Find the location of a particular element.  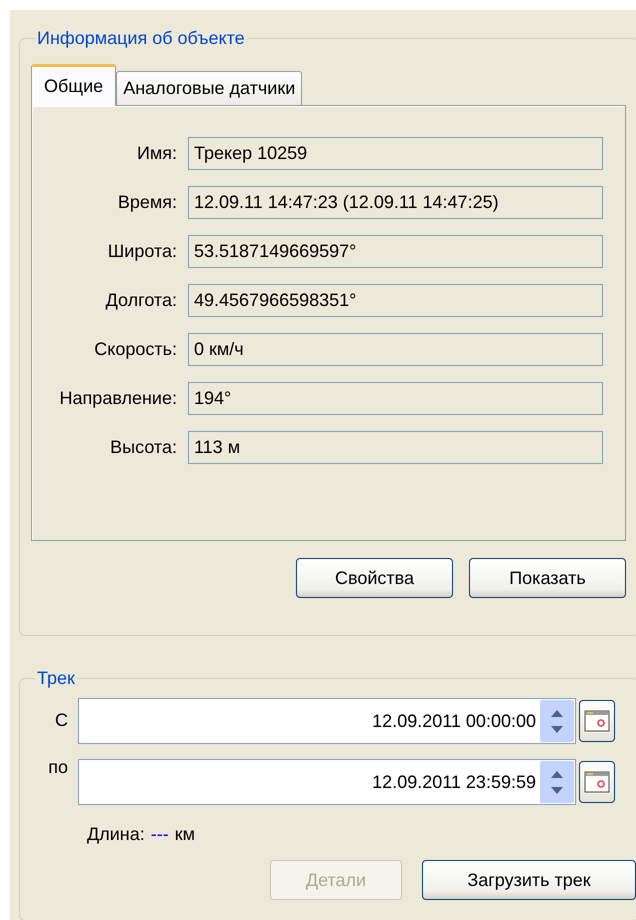

field-label: по is located at coordinates (58, 767).